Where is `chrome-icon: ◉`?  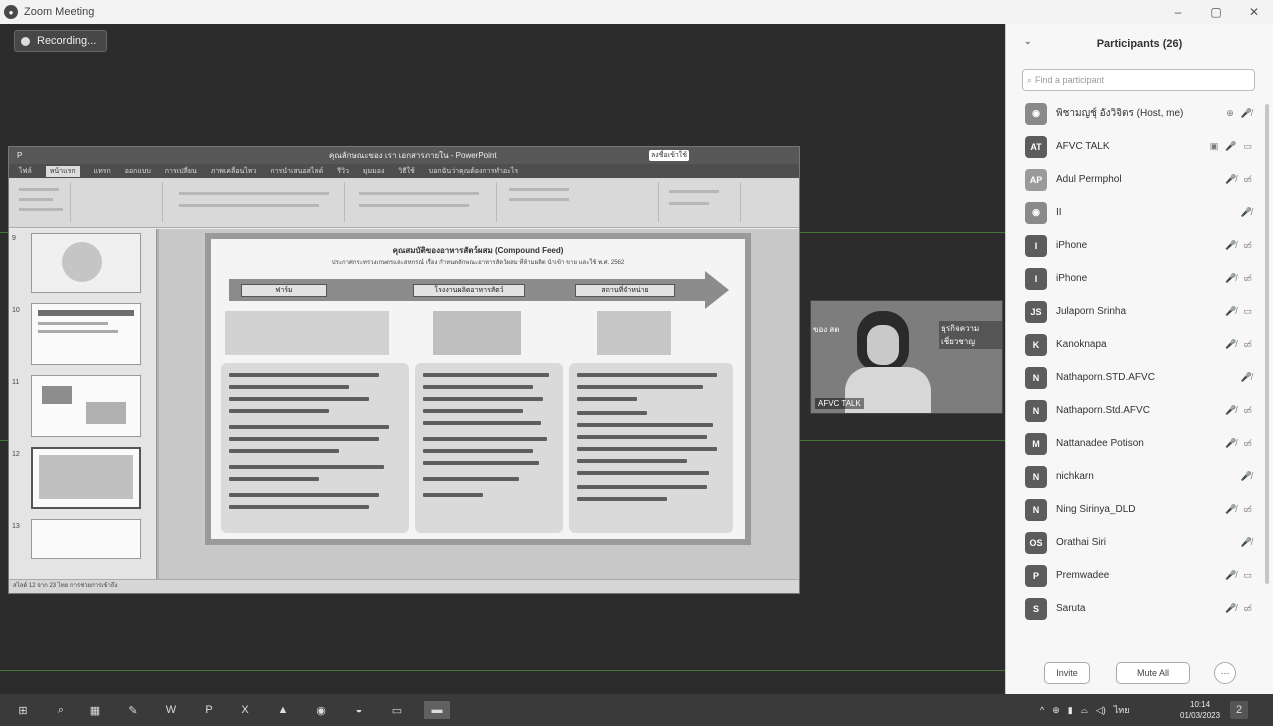
chrome-icon: ◉ is located at coordinates (321, 710).